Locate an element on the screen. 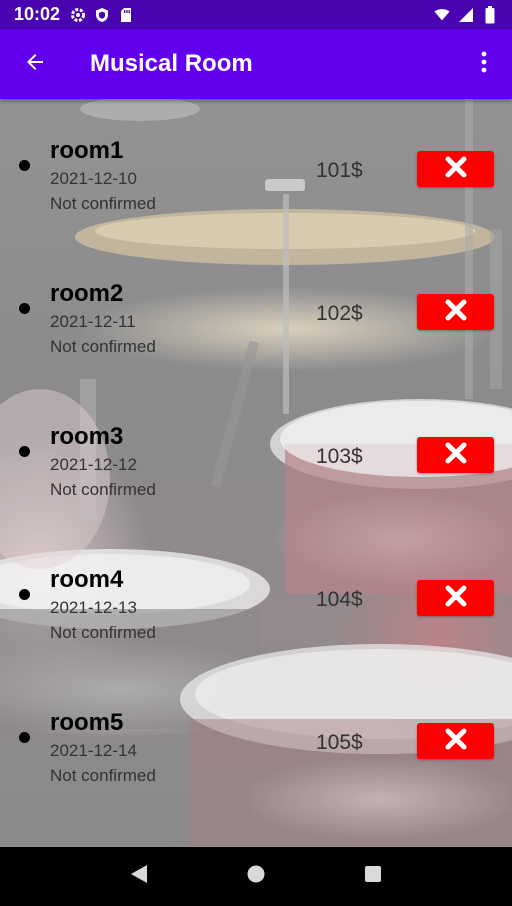 This screenshot has width=512, height=906. page-title: Musical Room is located at coordinates (171, 63).